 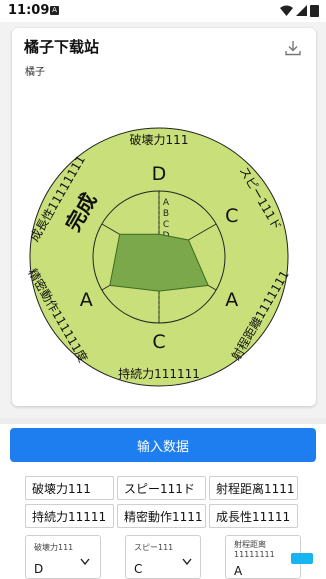 I want to click on scale-label: A, so click(x=166, y=203).